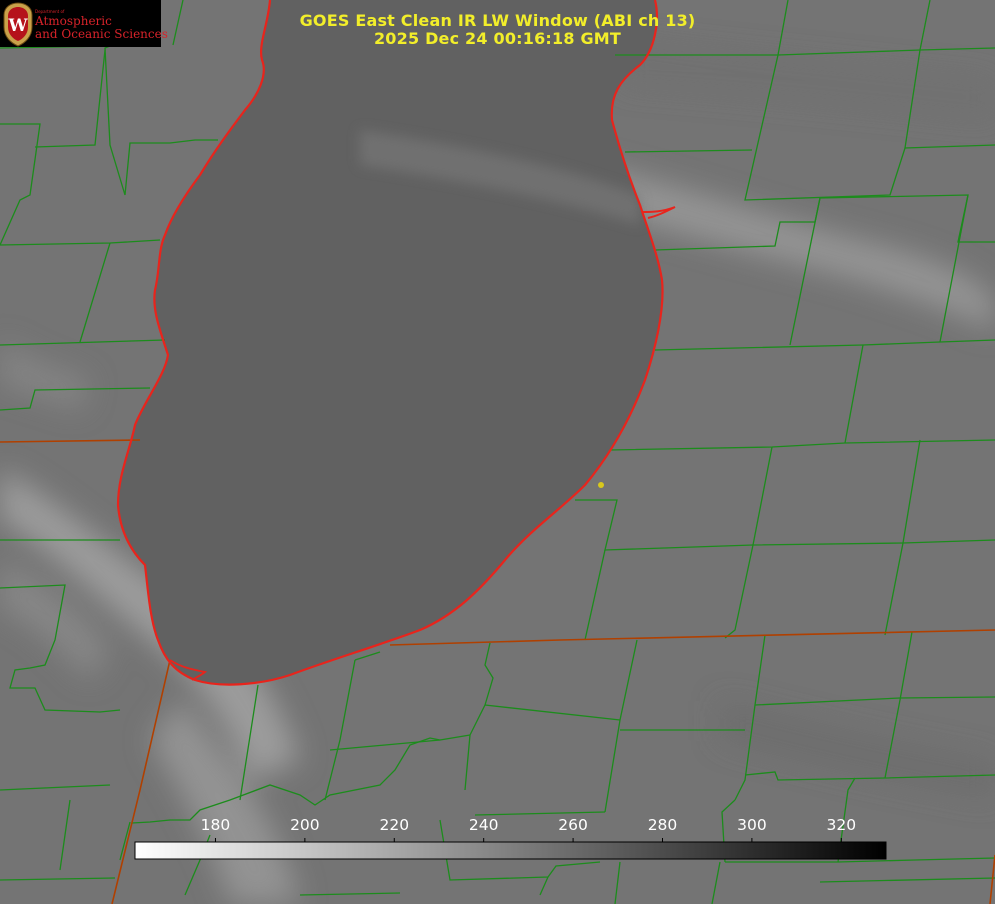 This screenshot has height=904, width=995. I want to click on svg-text: W, so click(17, 26).